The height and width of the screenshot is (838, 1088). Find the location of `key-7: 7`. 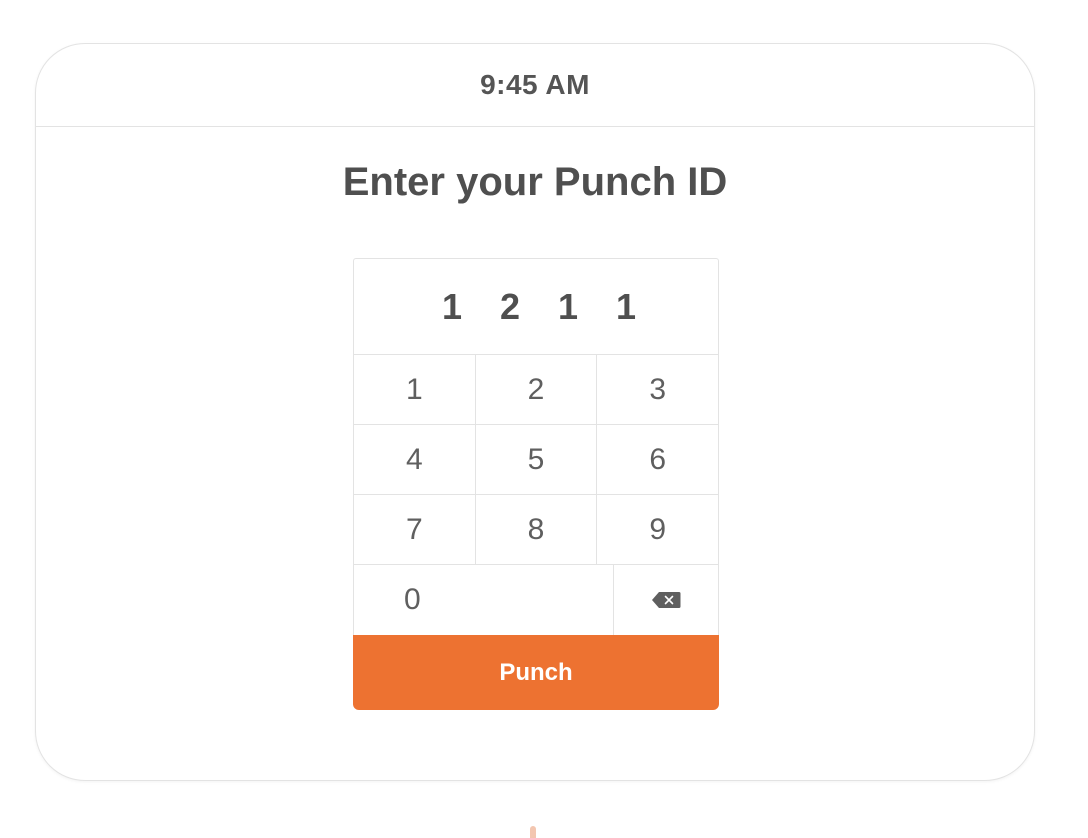

key-7: 7 is located at coordinates (415, 529).